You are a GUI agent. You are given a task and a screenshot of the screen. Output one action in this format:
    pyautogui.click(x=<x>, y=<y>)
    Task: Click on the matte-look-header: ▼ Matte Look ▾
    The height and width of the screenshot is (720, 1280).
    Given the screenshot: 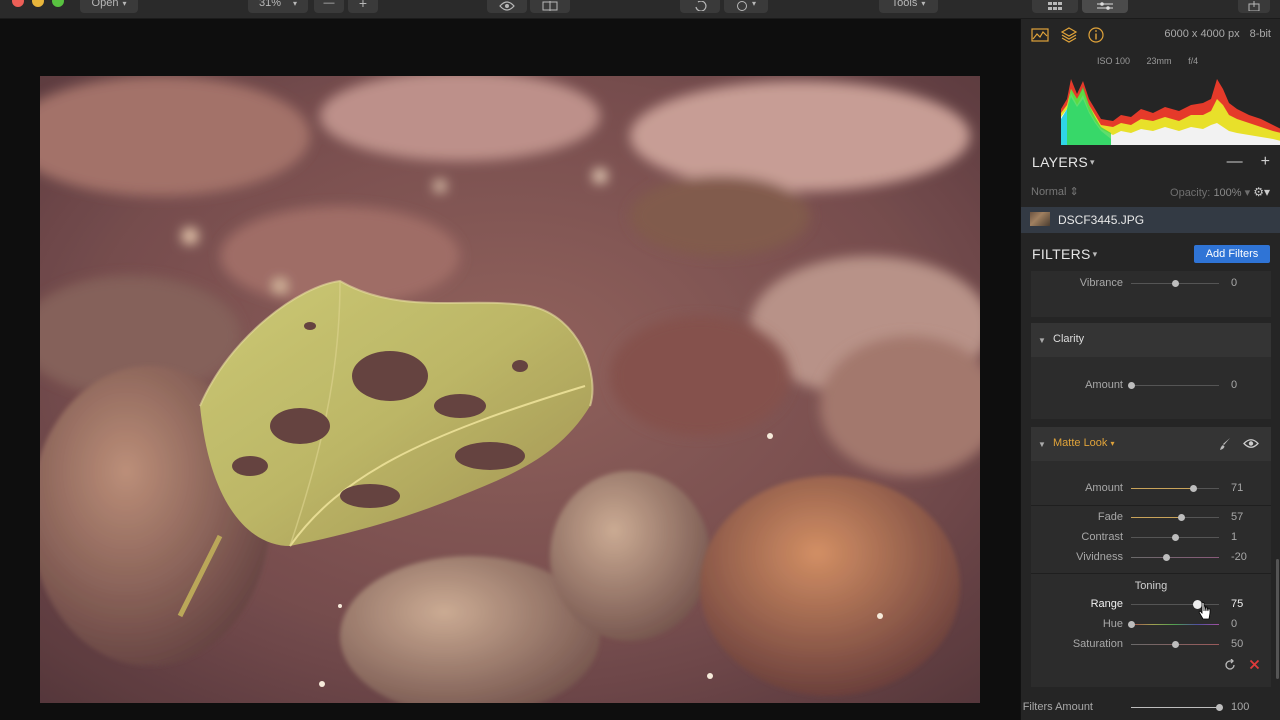 What is the action you would take?
    pyautogui.click(x=1151, y=444)
    